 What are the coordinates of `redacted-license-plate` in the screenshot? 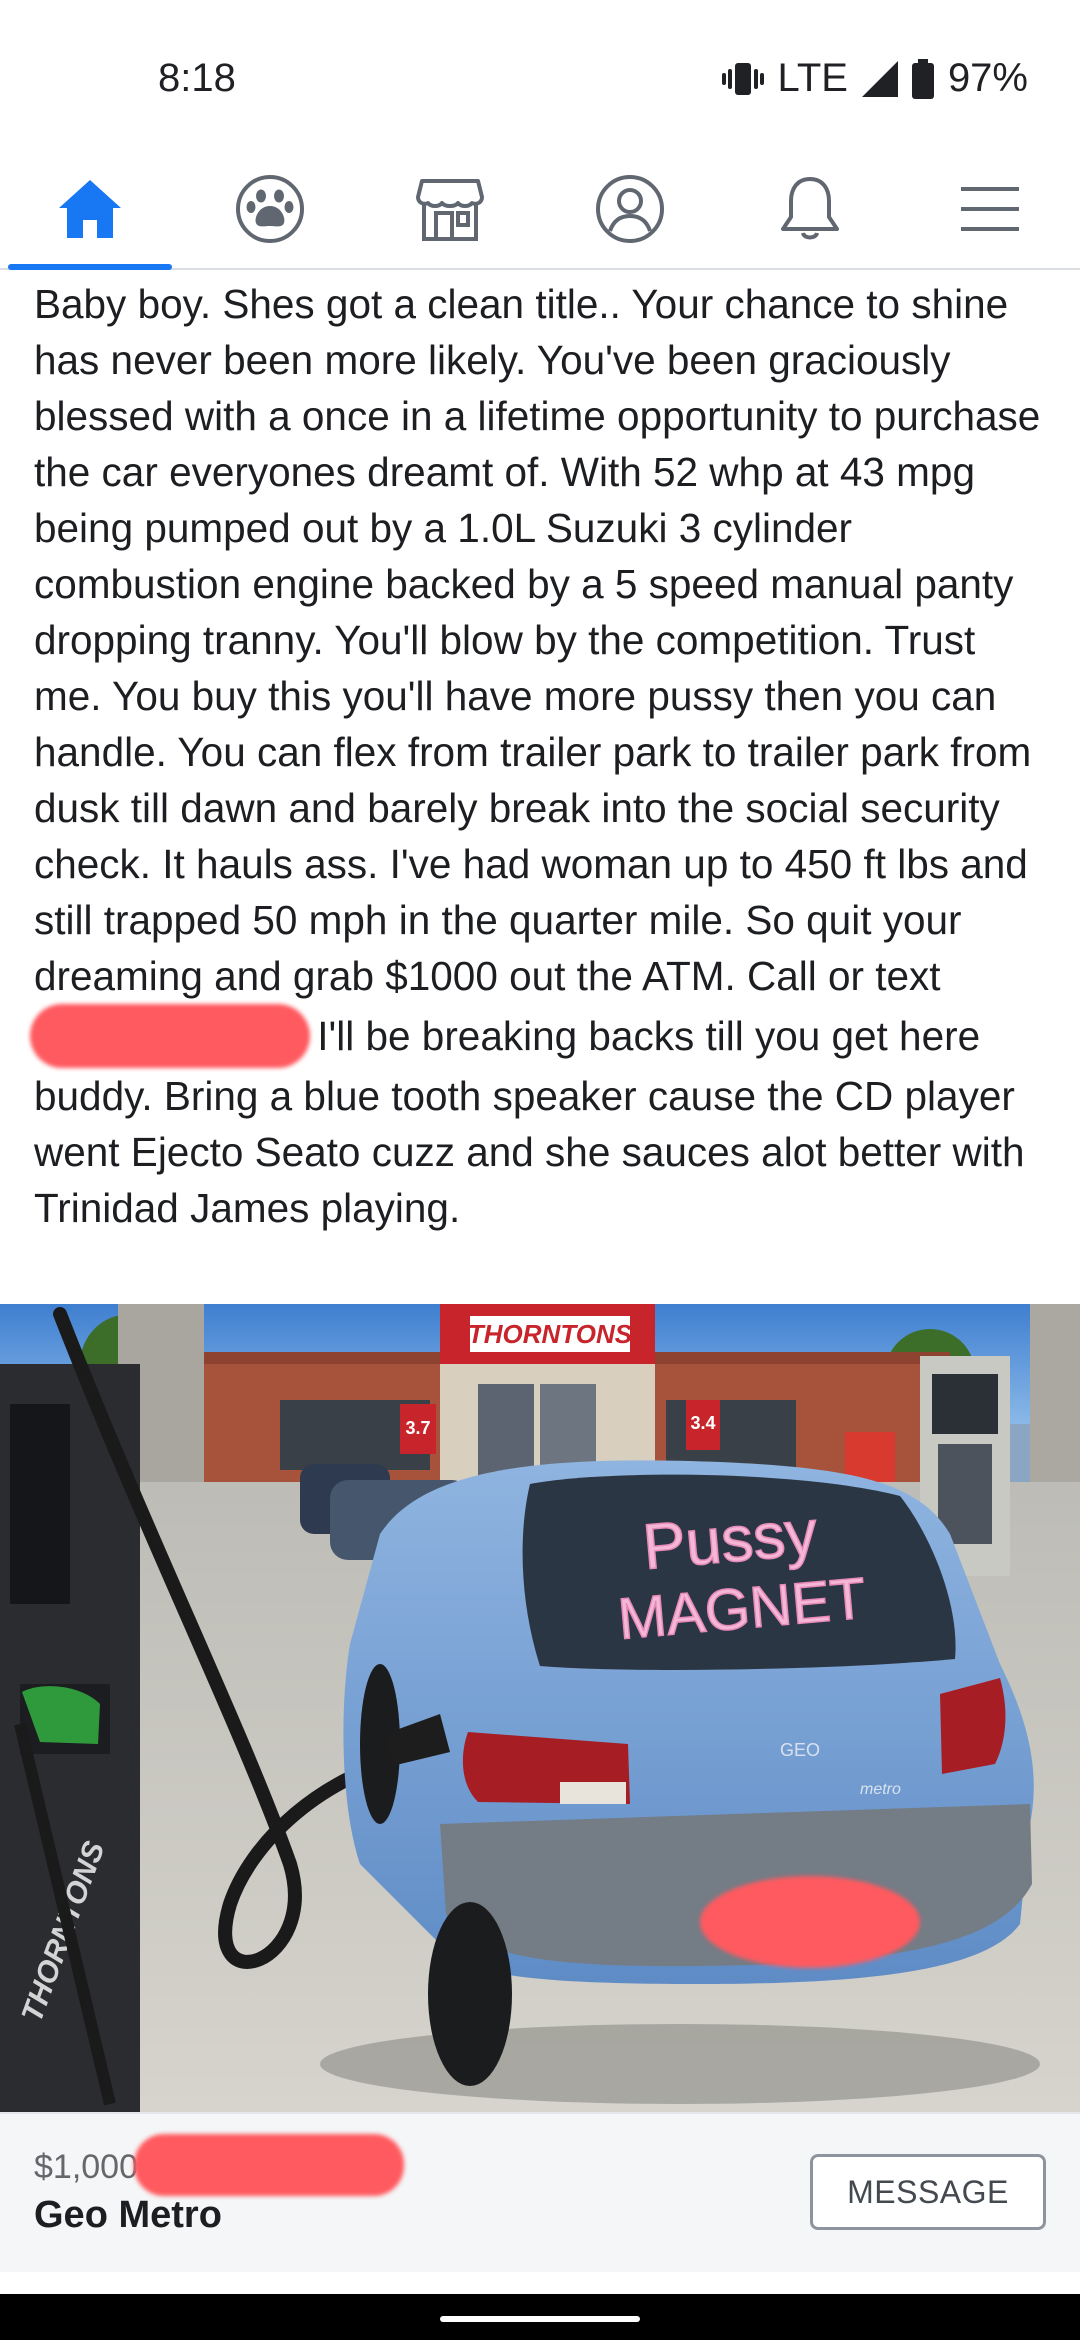 It's located at (810, 1922).